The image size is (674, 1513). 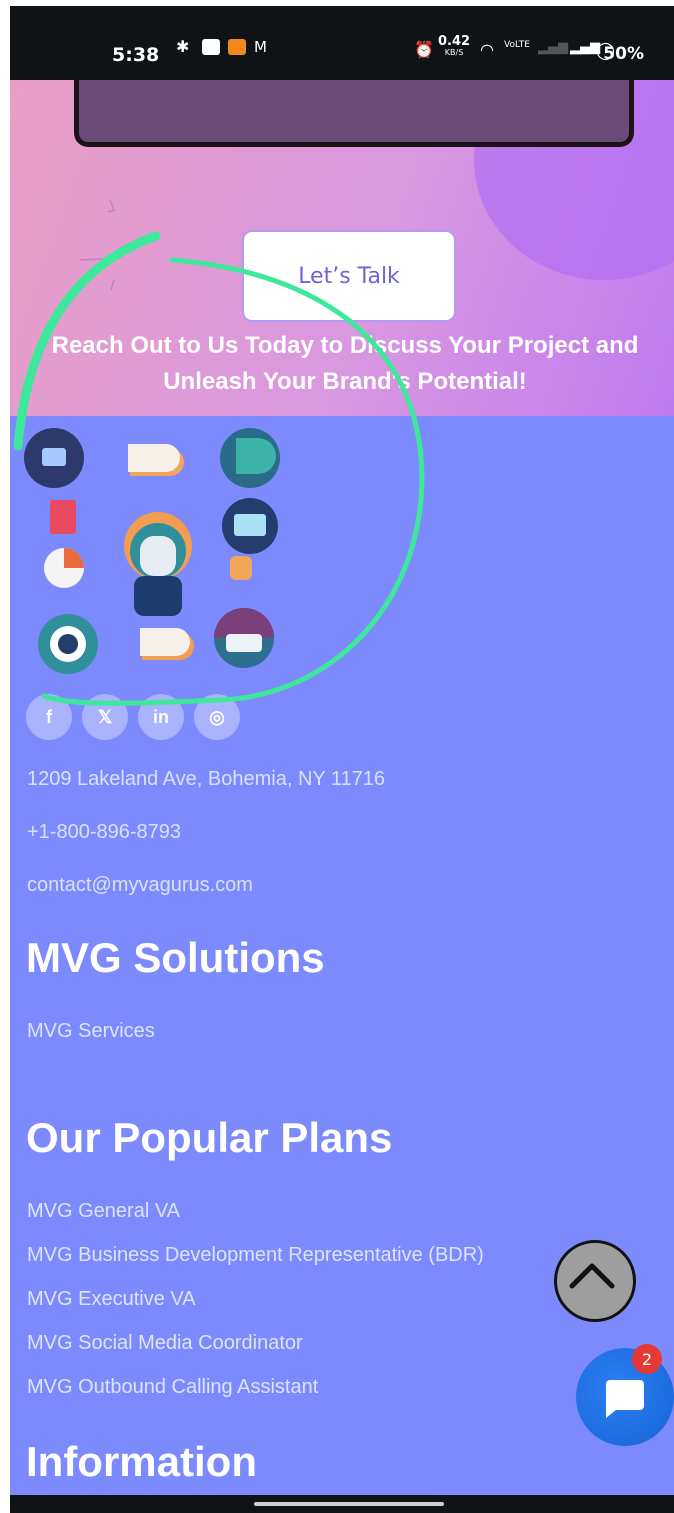 What do you see at coordinates (517, 45) in the screenshot?
I see `volte-icon: VoLTE` at bounding box center [517, 45].